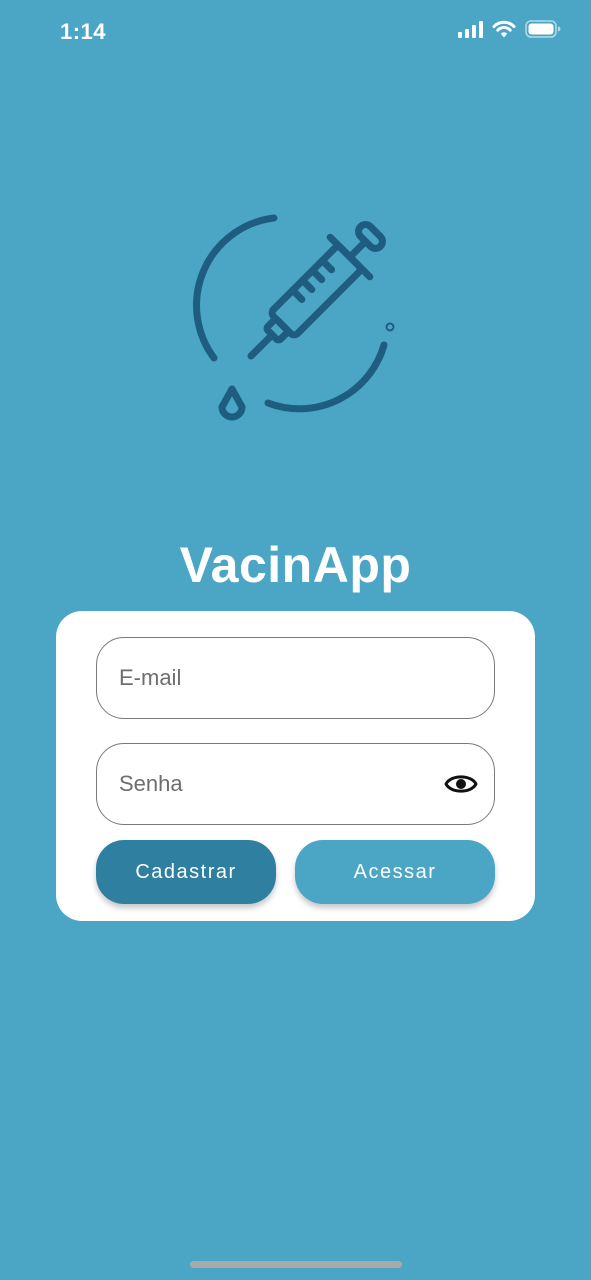 The image size is (591, 1280). I want to click on app-title: VacinApp, so click(295, 565).